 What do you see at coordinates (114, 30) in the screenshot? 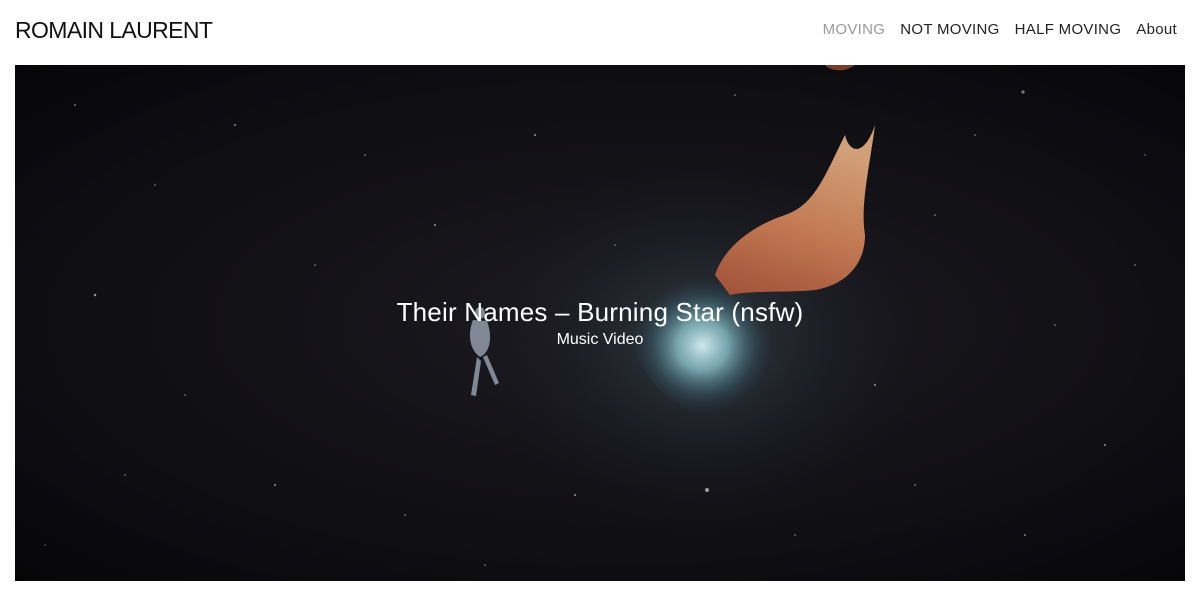
I see `site-logo: ROMAIN LAURENT` at bounding box center [114, 30].